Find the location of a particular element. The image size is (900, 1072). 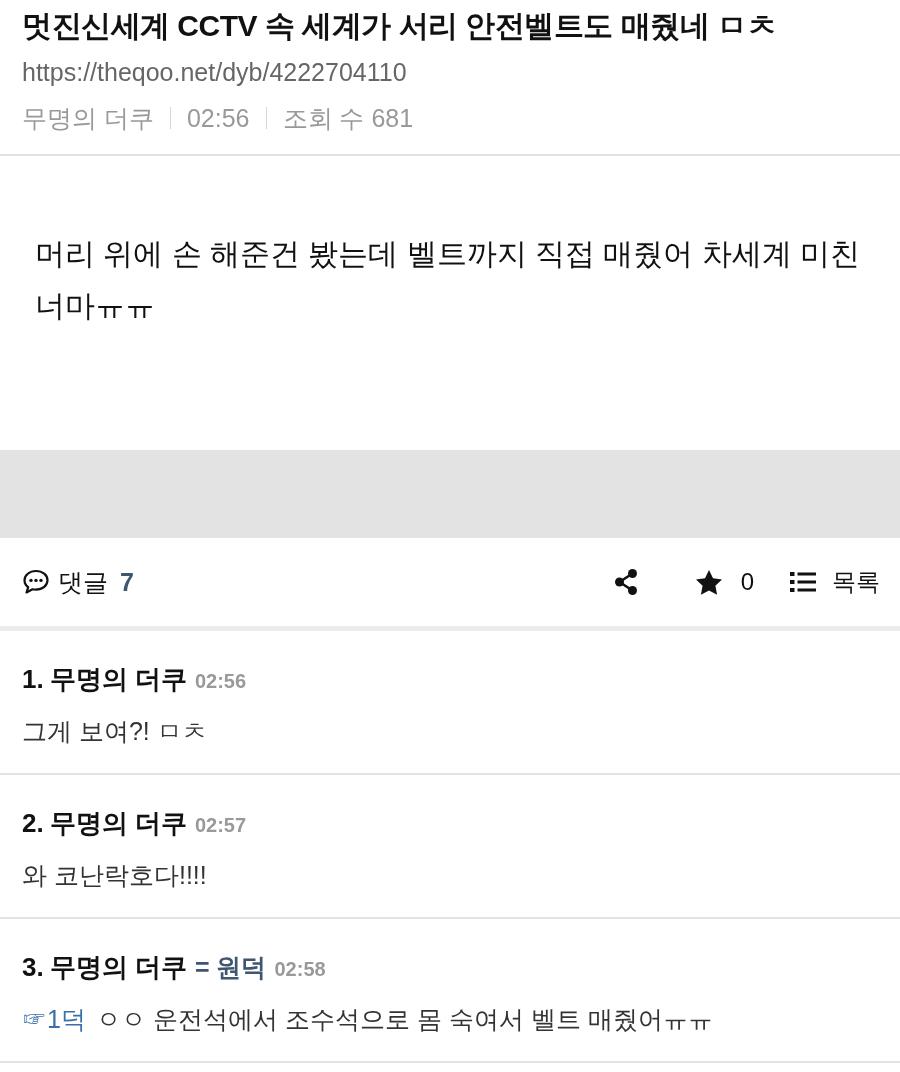

list-icon is located at coordinates (803, 582).